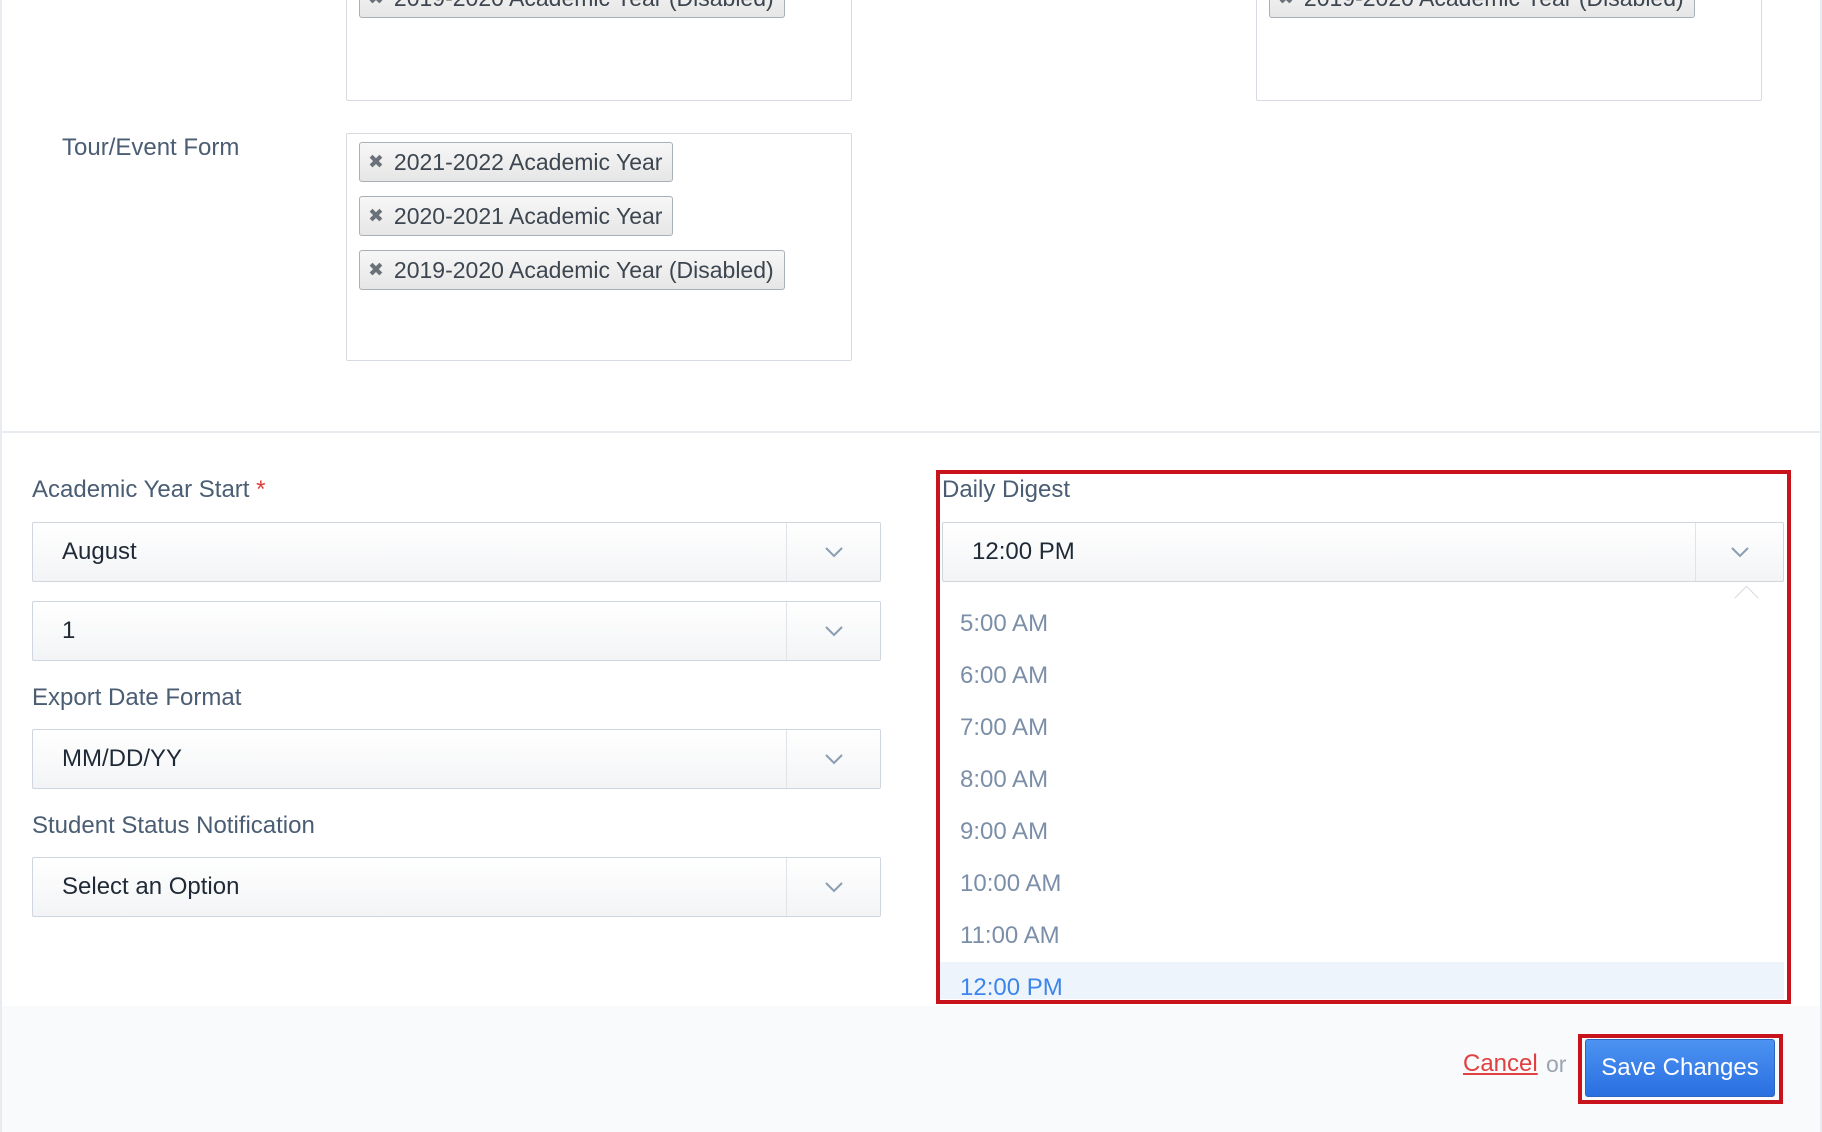 Image resolution: width=1822 pixels, height=1132 pixels. Describe the element at coordinates (1500, 1064) in the screenshot. I see `cancel-link: Cancel` at that location.